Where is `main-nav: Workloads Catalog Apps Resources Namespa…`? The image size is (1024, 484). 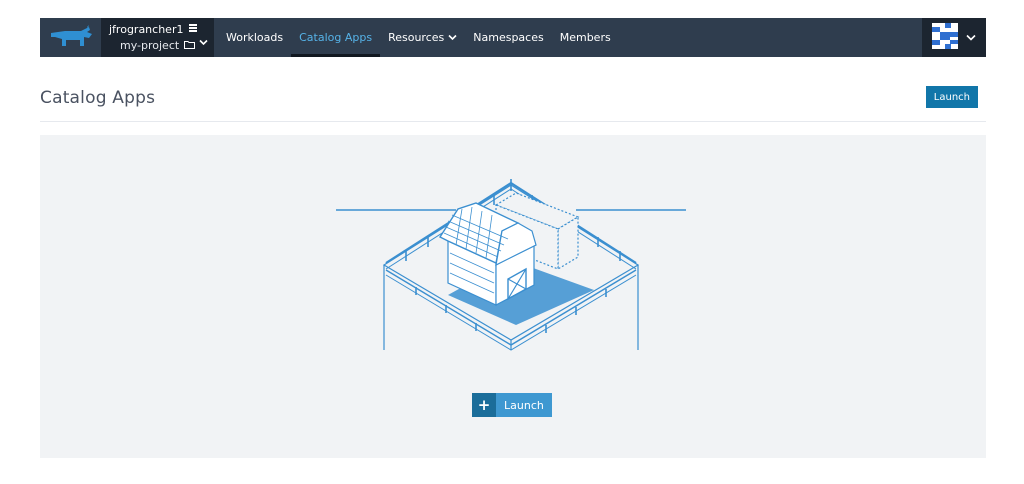
main-nav: Workloads Catalog Apps Resources Namespa… is located at coordinates (416, 37).